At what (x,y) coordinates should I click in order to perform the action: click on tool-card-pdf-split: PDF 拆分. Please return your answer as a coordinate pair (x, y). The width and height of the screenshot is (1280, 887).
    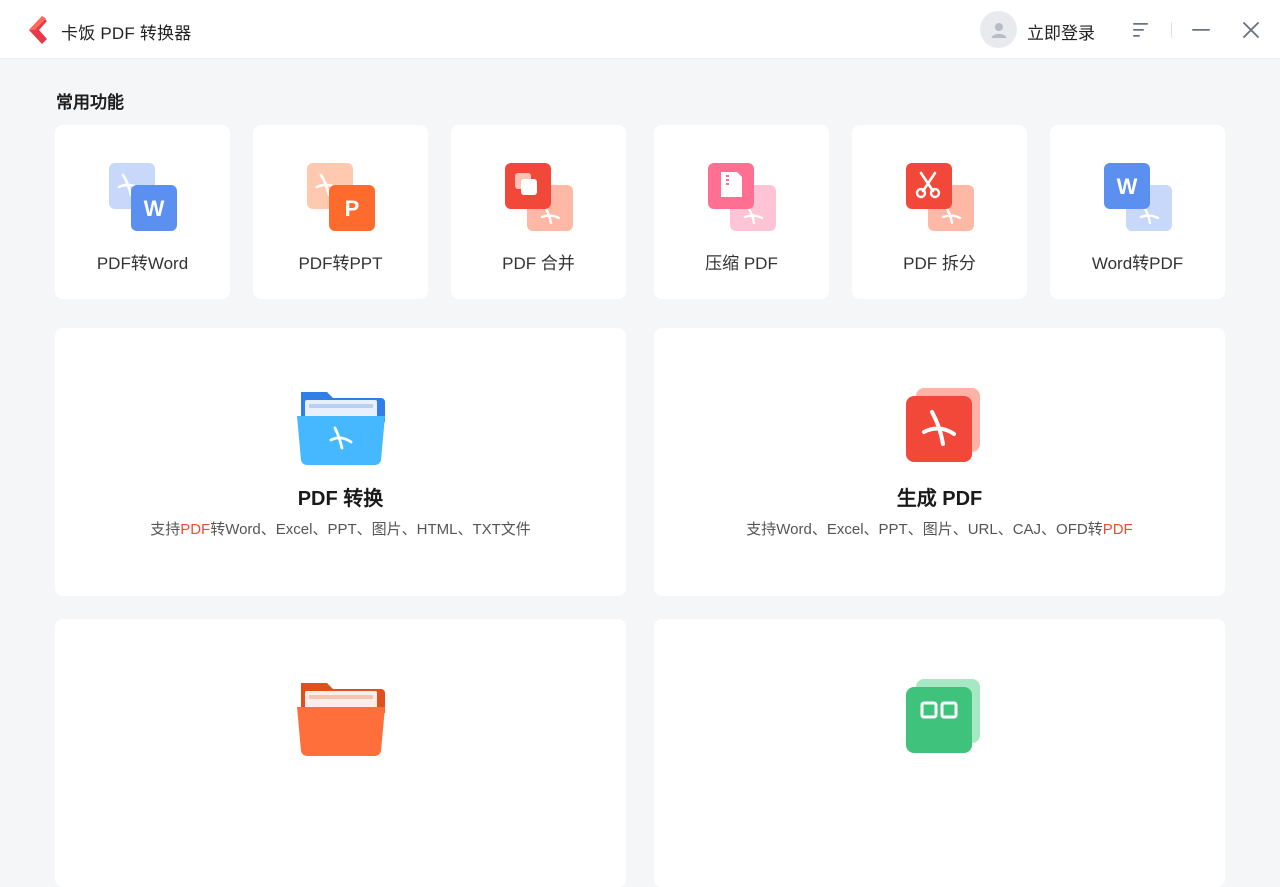
    Looking at the image, I should click on (939, 212).